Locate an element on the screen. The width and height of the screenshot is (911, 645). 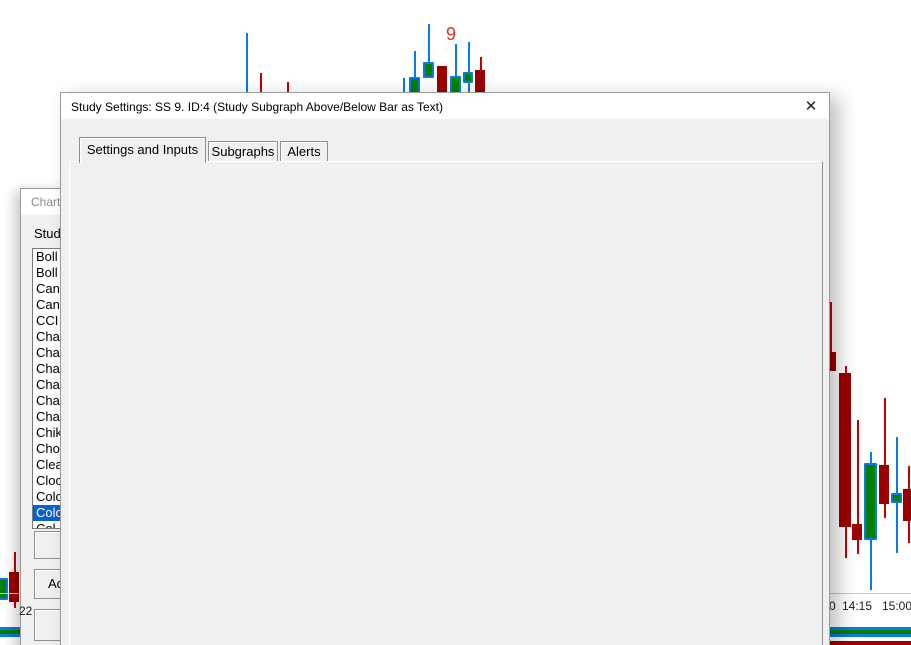
close-icon: ✕ is located at coordinates (811, 106).